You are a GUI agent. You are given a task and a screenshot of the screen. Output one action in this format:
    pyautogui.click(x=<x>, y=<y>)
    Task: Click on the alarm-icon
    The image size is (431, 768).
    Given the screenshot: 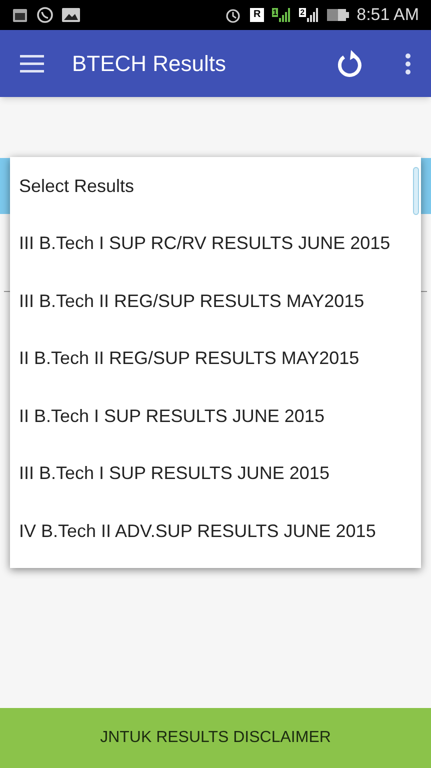 What is the action you would take?
    pyautogui.click(x=233, y=15)
    